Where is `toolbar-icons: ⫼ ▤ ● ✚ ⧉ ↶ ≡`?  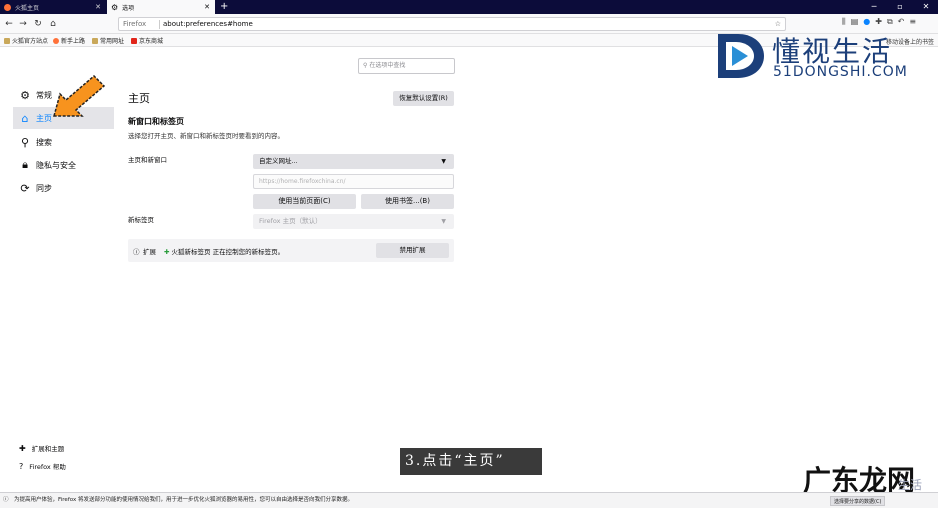 toolbar-icons: ⫼ ▤ ● ✚ ⧉ ↶ ≡ is located at coordinates (879, 22).